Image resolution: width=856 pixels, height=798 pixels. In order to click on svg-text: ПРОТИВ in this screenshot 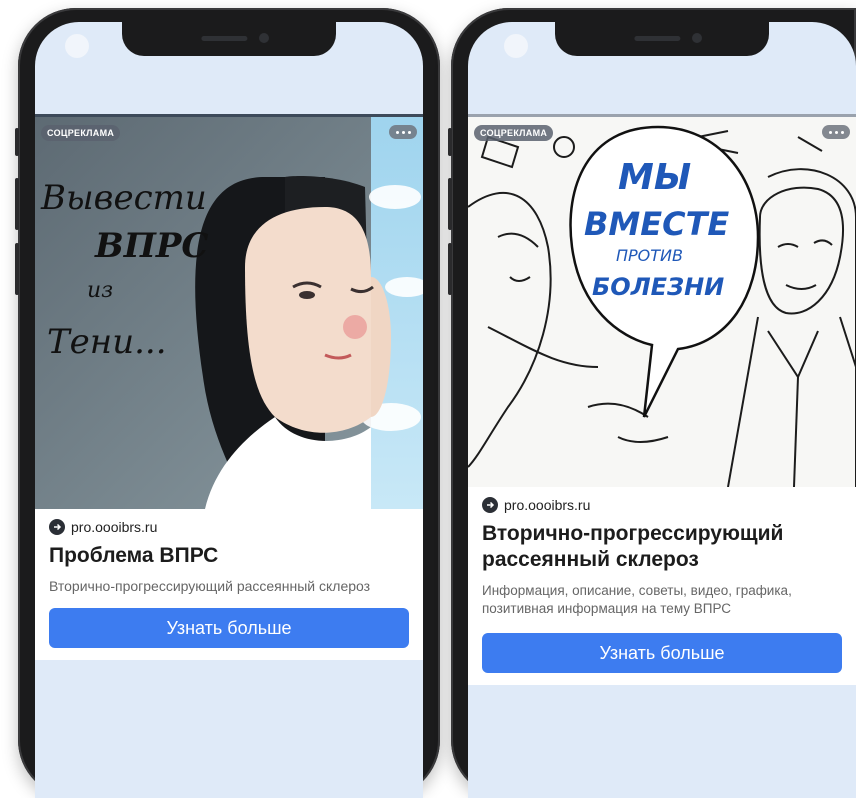, I will do `click(649, 255)`.